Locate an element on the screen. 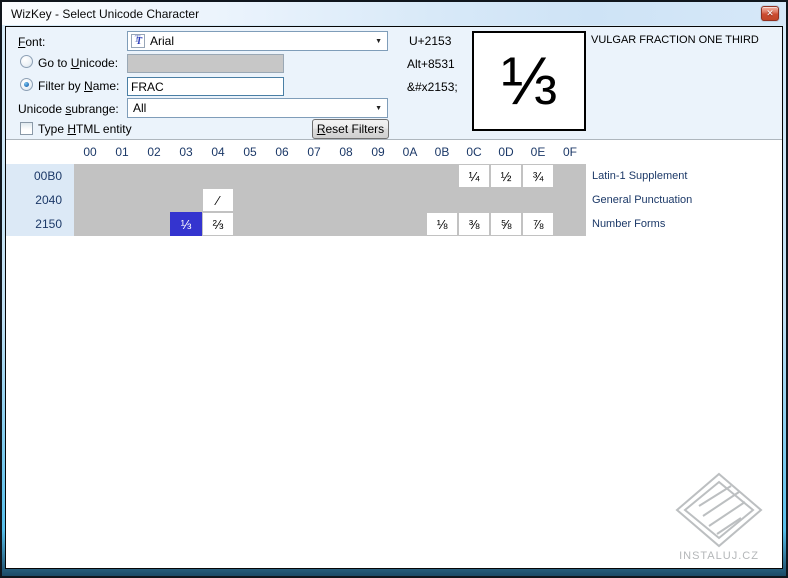  unicode-subrange-label: Unicode subrange: is located at coordinates (68, 109).